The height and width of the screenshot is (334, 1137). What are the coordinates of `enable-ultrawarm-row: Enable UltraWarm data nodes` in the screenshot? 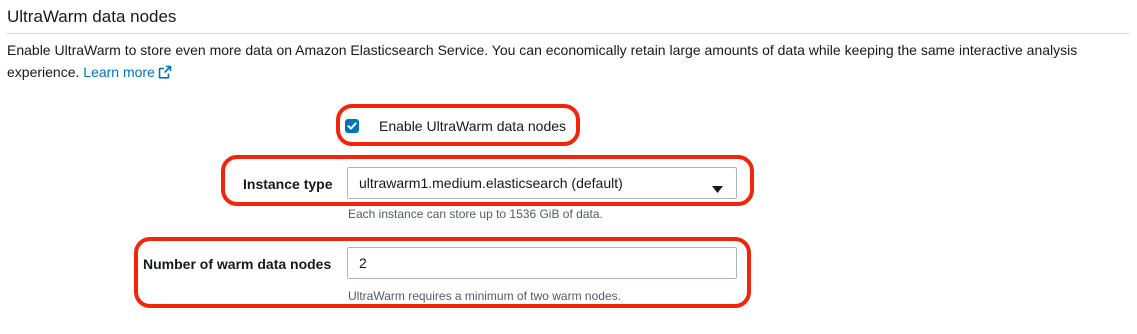 It's located at (455, 126).